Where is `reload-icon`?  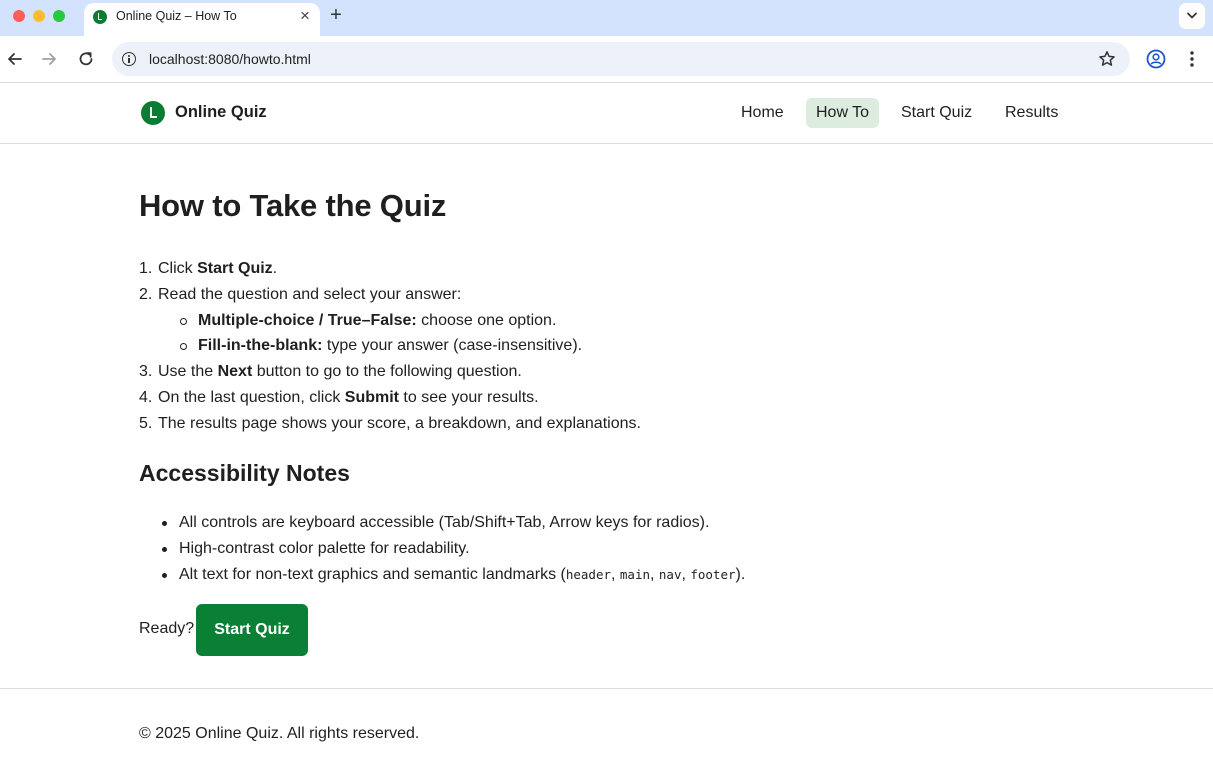
reload-icon is located at coordinates (86, 59).